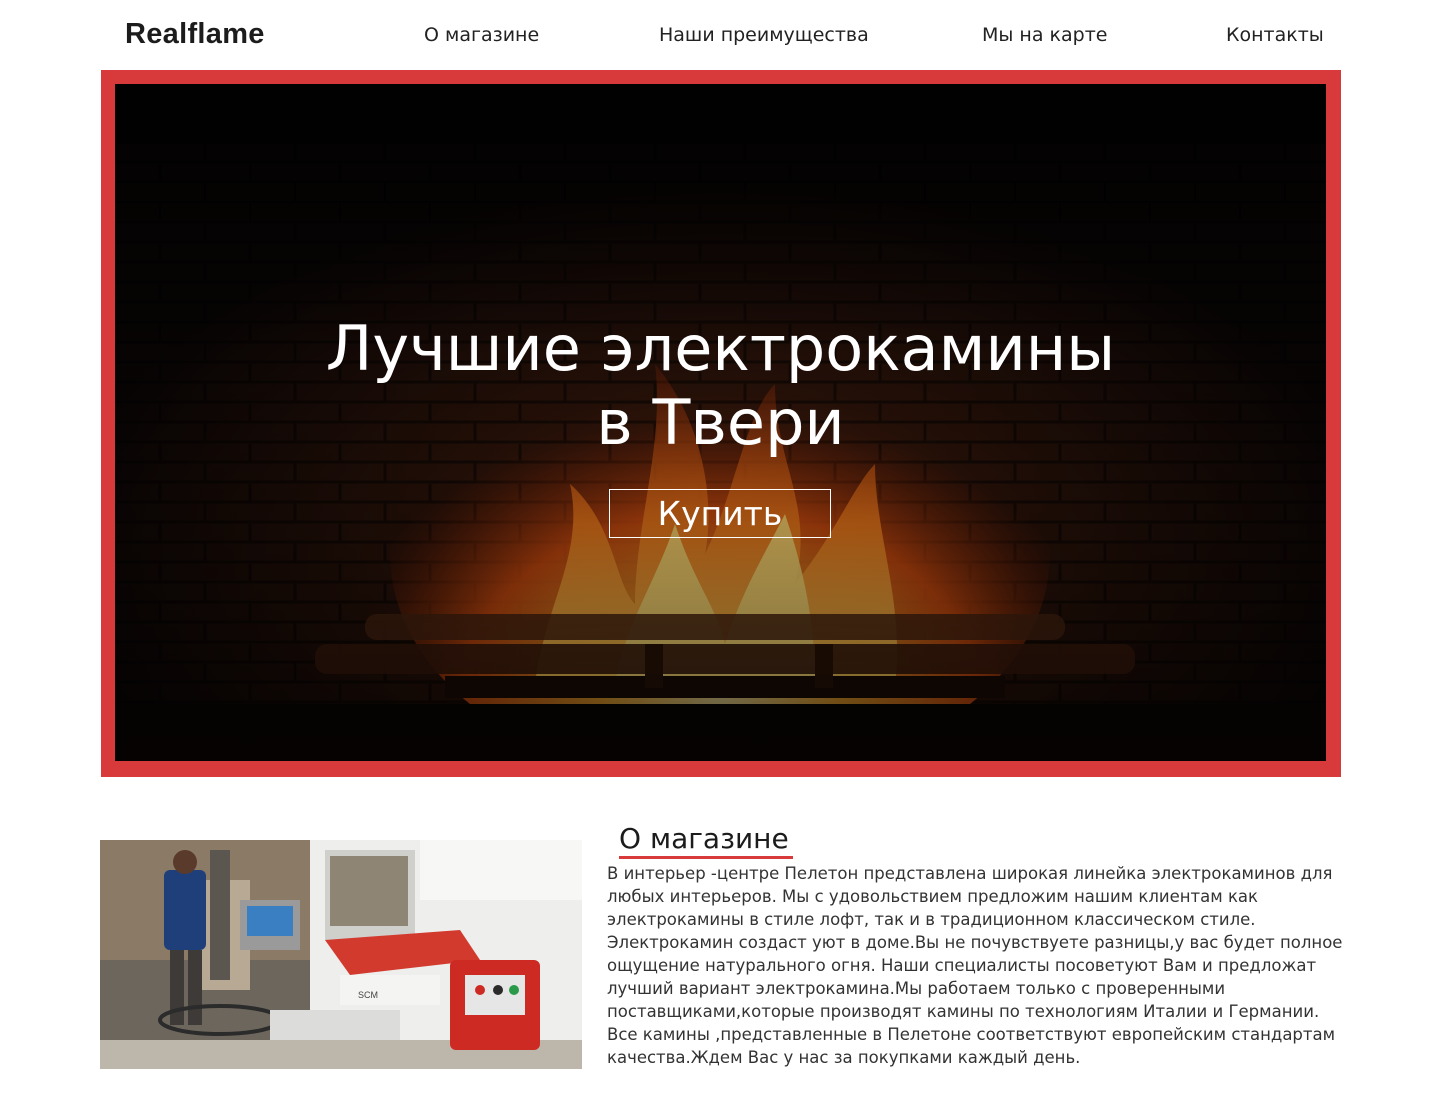  I want to click on hero-title-line-2: в Твери, so click(720, 422).